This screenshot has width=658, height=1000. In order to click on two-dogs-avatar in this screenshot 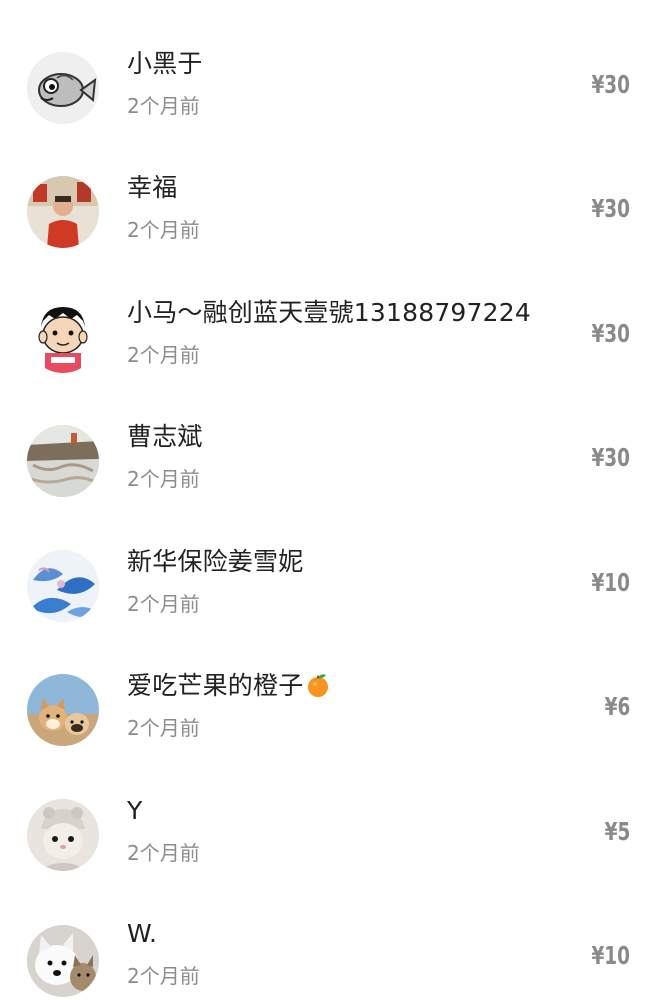, I will do `click(63, 710)`.